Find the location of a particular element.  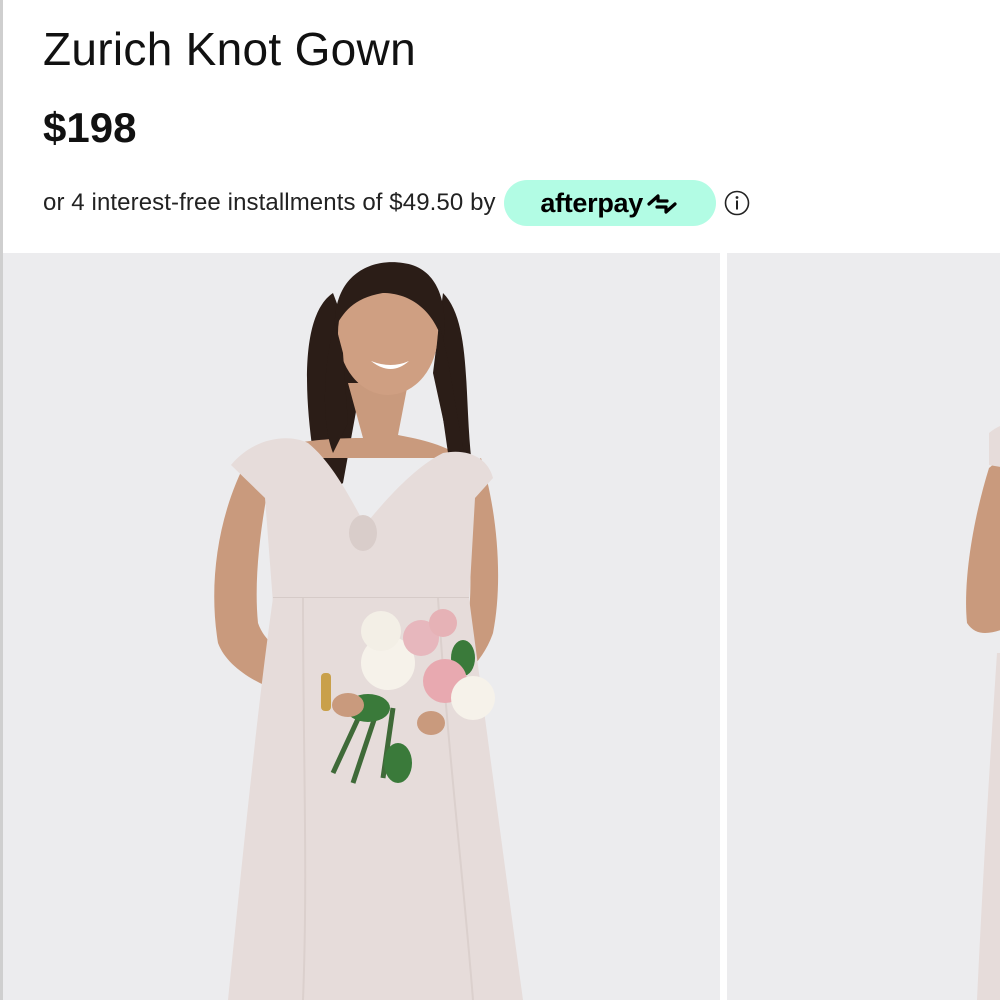

afterpay-arrows-icon is located at coordinates (662, 204).